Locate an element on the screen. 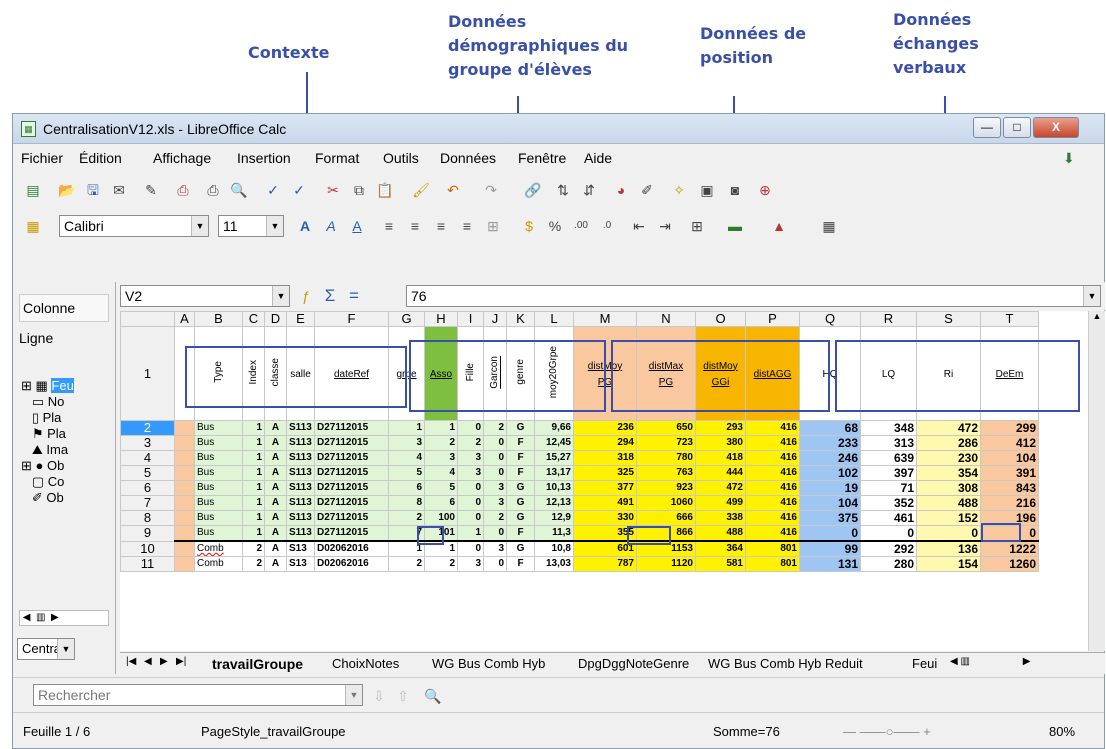 The width and height of the screenshot is (1106, 749). cell-h: 3 is located at coordinates (441, 458).